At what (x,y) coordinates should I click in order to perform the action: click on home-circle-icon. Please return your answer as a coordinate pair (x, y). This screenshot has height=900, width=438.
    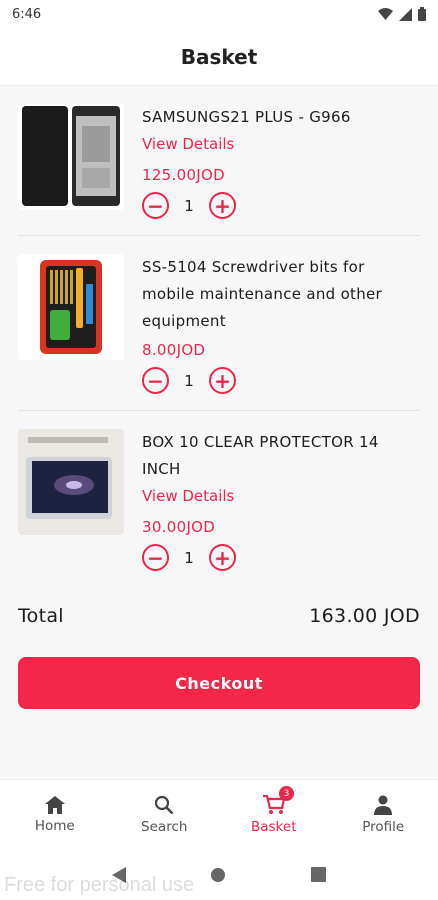
    Looking at the image, I should click on (218, 875).